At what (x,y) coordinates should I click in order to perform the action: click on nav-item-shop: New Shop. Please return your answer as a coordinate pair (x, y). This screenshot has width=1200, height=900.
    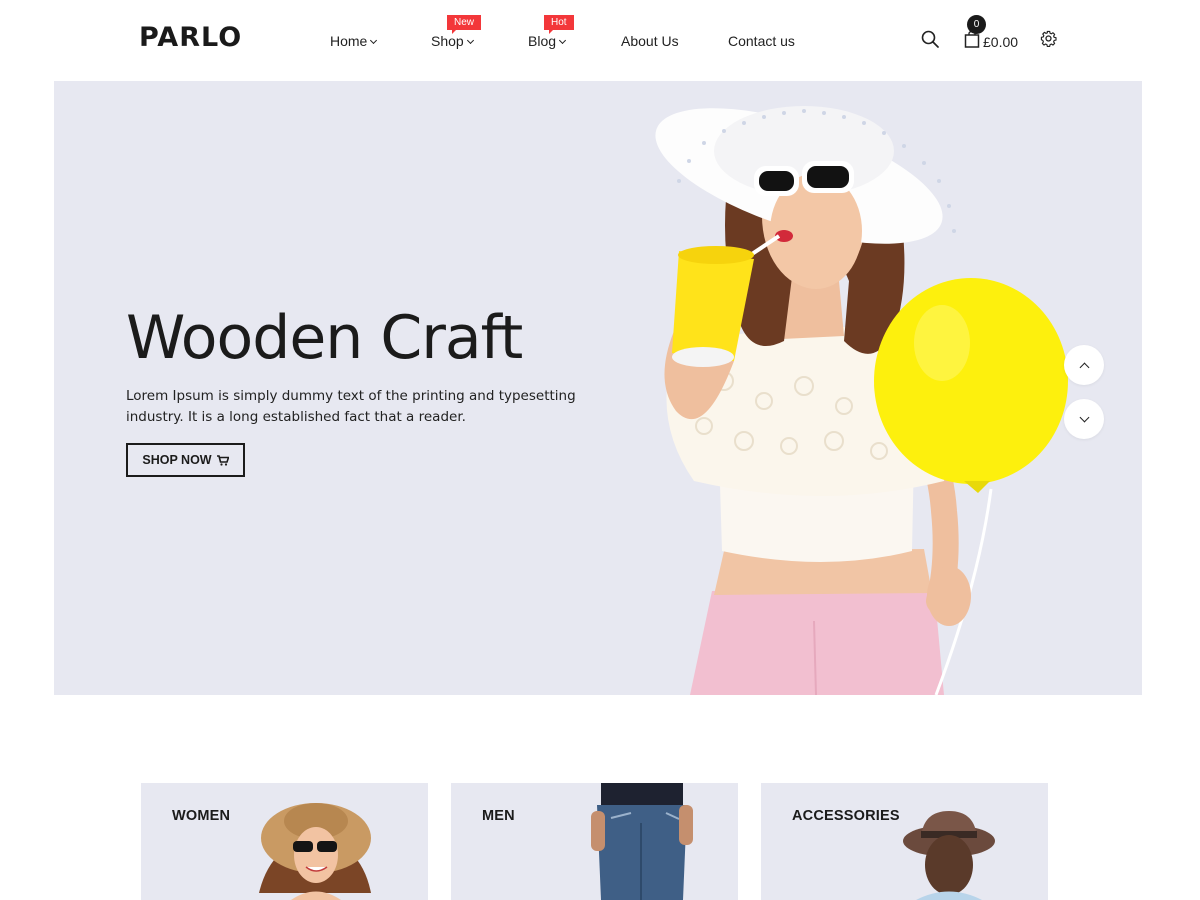
    Looking at the image, I should click on (456, 32).